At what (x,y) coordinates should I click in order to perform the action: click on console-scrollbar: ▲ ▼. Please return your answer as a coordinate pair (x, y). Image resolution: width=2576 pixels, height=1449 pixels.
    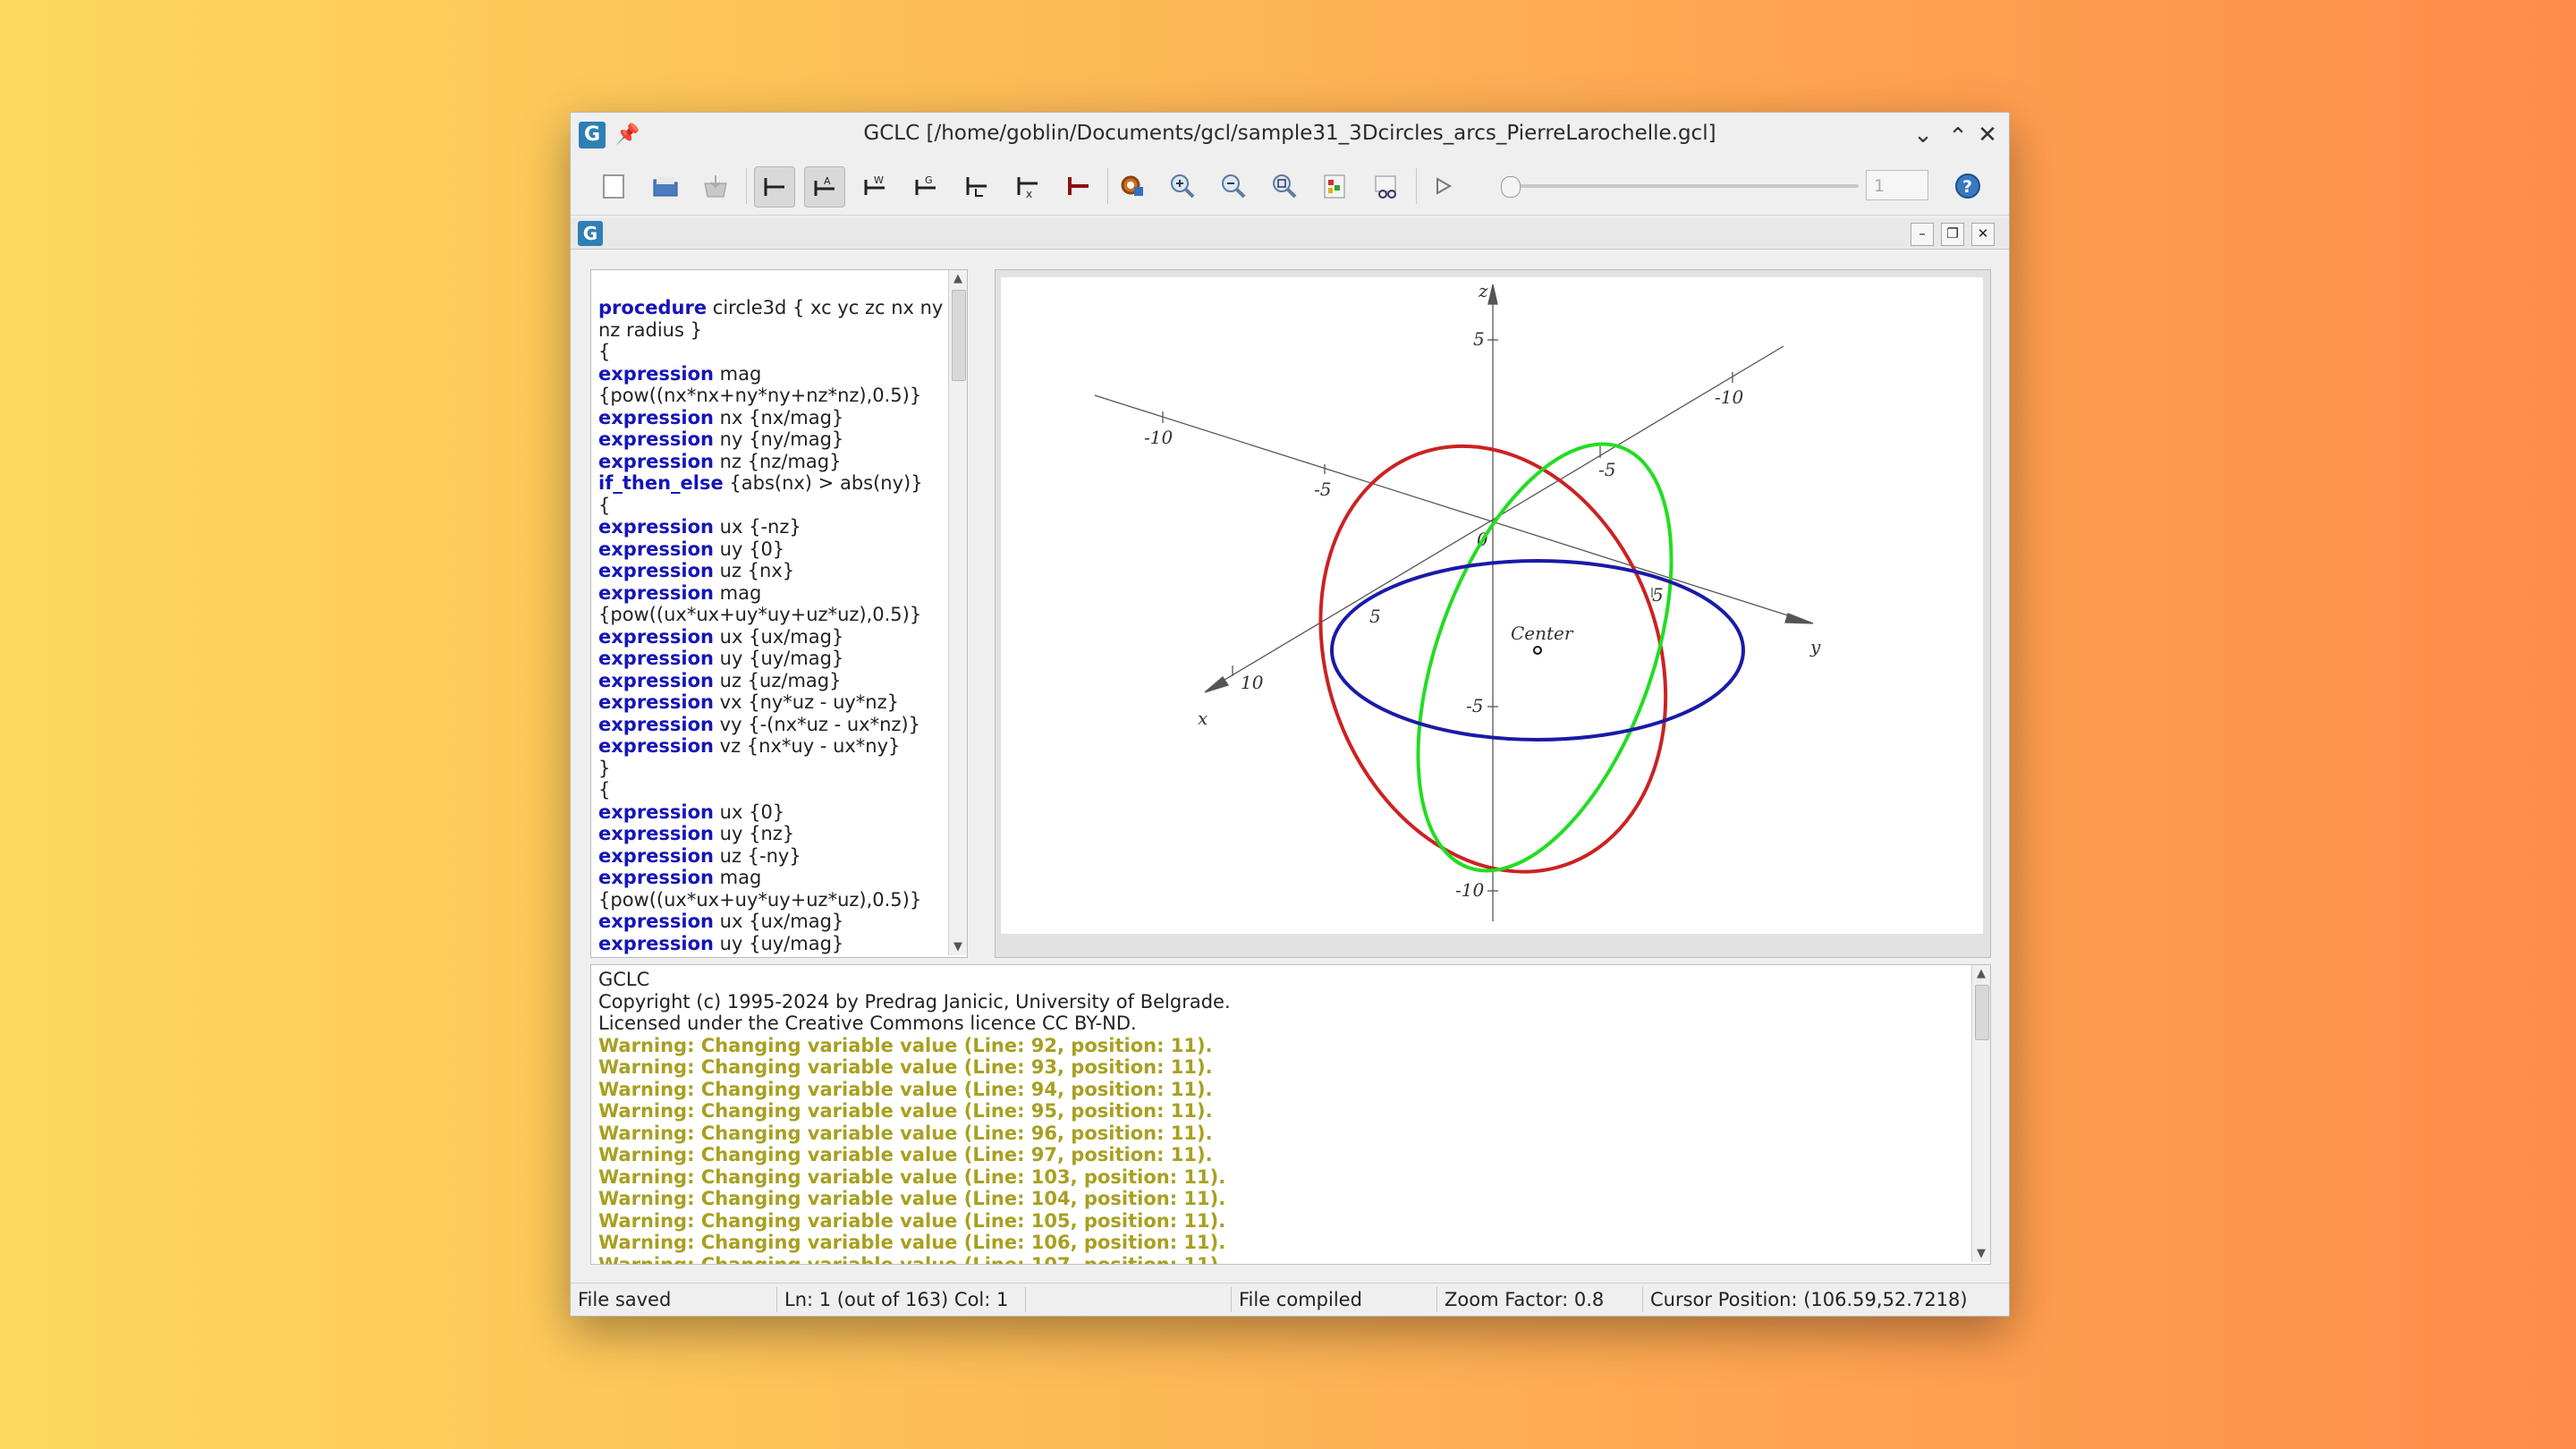
    Looking at the image, I should click on (1980, 1113).